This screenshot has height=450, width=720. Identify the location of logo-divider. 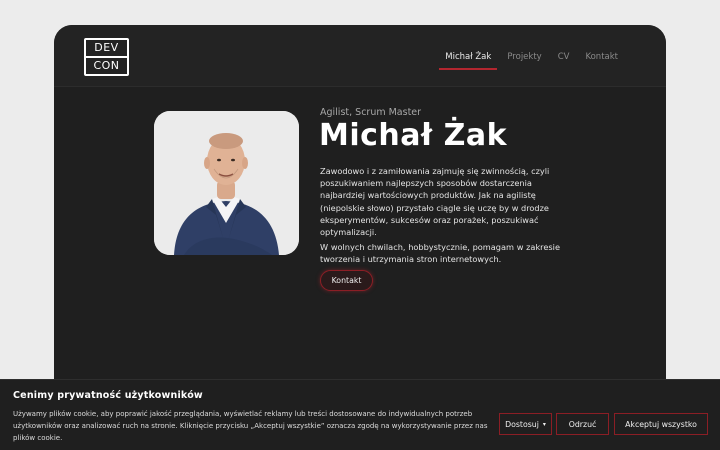
(106, 57).